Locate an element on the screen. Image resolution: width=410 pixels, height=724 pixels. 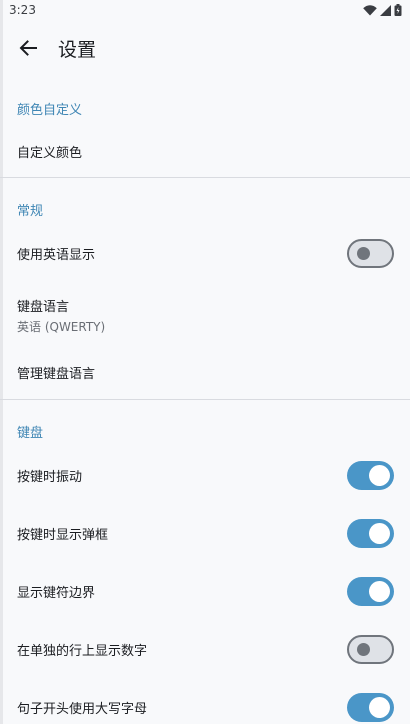
custom-color-label: 自定义颜色 is located at coordinates (50, 153).